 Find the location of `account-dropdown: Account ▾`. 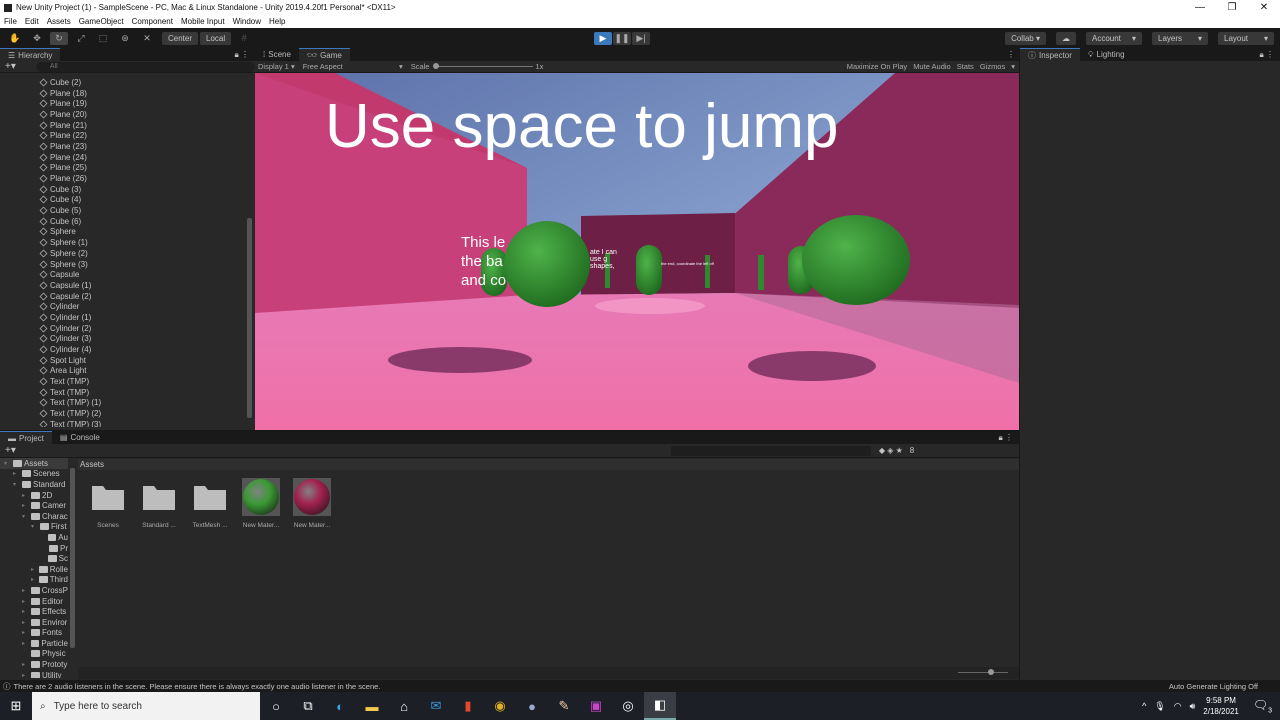

account-dropdown: Account ▾ is located at coordinates (1114, 38).